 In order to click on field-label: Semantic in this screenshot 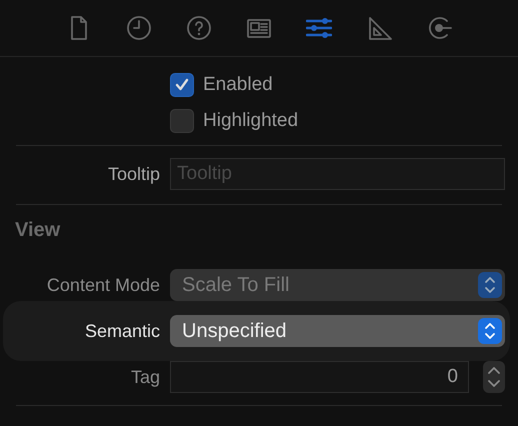, I will do `click(122, 331)`.